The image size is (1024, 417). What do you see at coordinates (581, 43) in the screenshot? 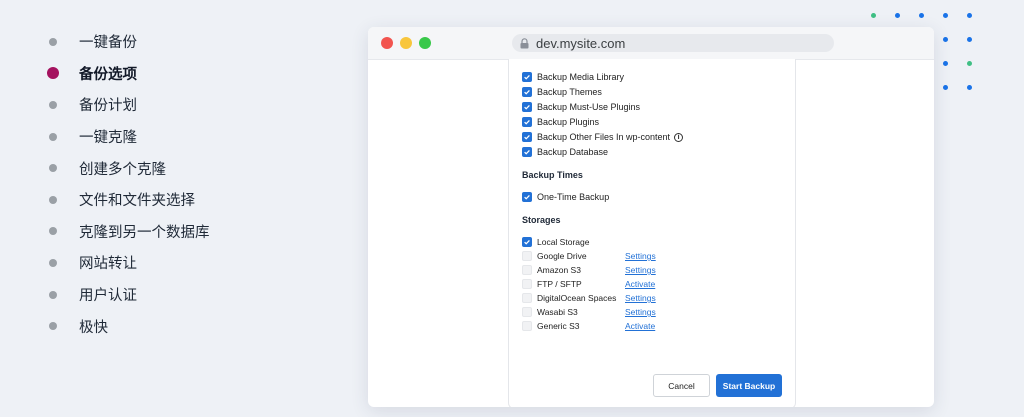
I see `url-text: dev.mysite.com` at bounding box center [581, 43].